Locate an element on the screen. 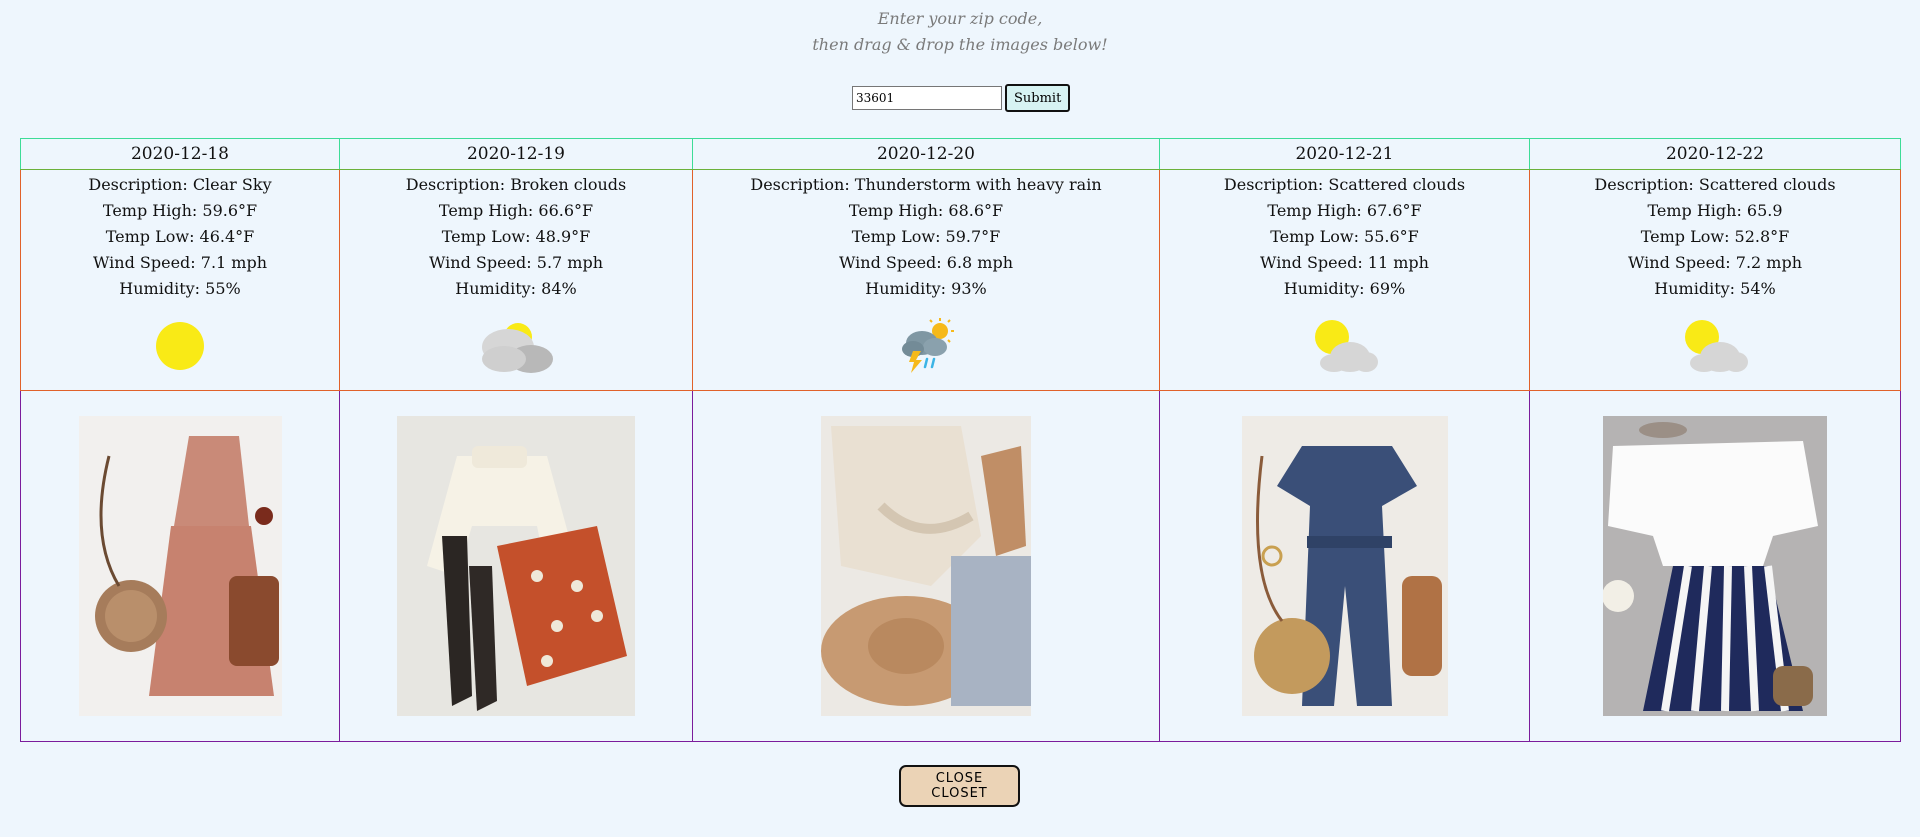 This screenshot has height=837, width=1920. date-cell: 2020-12-19 is located at coordinates (516, 154).